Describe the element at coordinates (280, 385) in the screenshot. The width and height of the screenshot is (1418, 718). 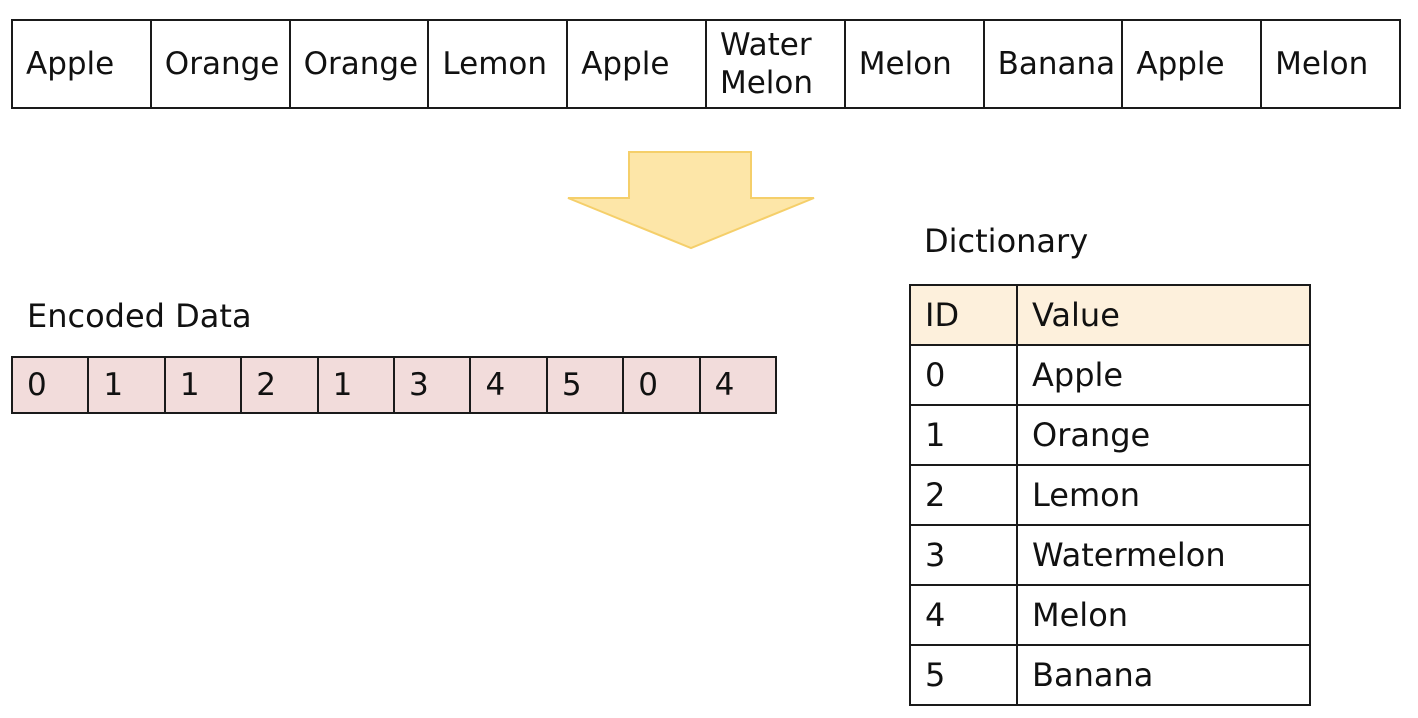
I see `encoded-data-cell: 2` at that location.